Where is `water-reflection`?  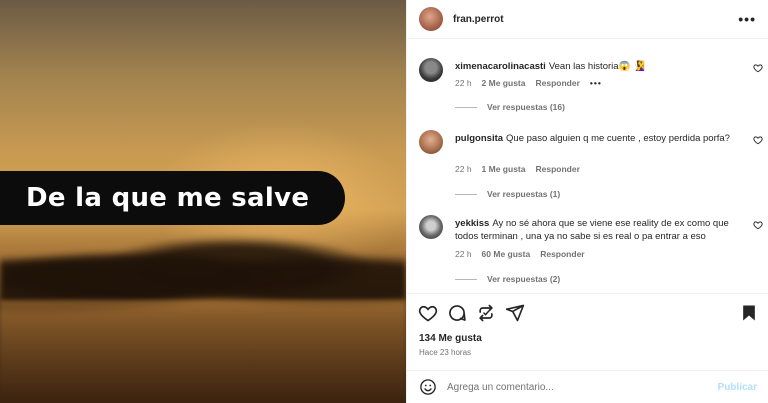 water-reflection is located at coordinates (203, 351).